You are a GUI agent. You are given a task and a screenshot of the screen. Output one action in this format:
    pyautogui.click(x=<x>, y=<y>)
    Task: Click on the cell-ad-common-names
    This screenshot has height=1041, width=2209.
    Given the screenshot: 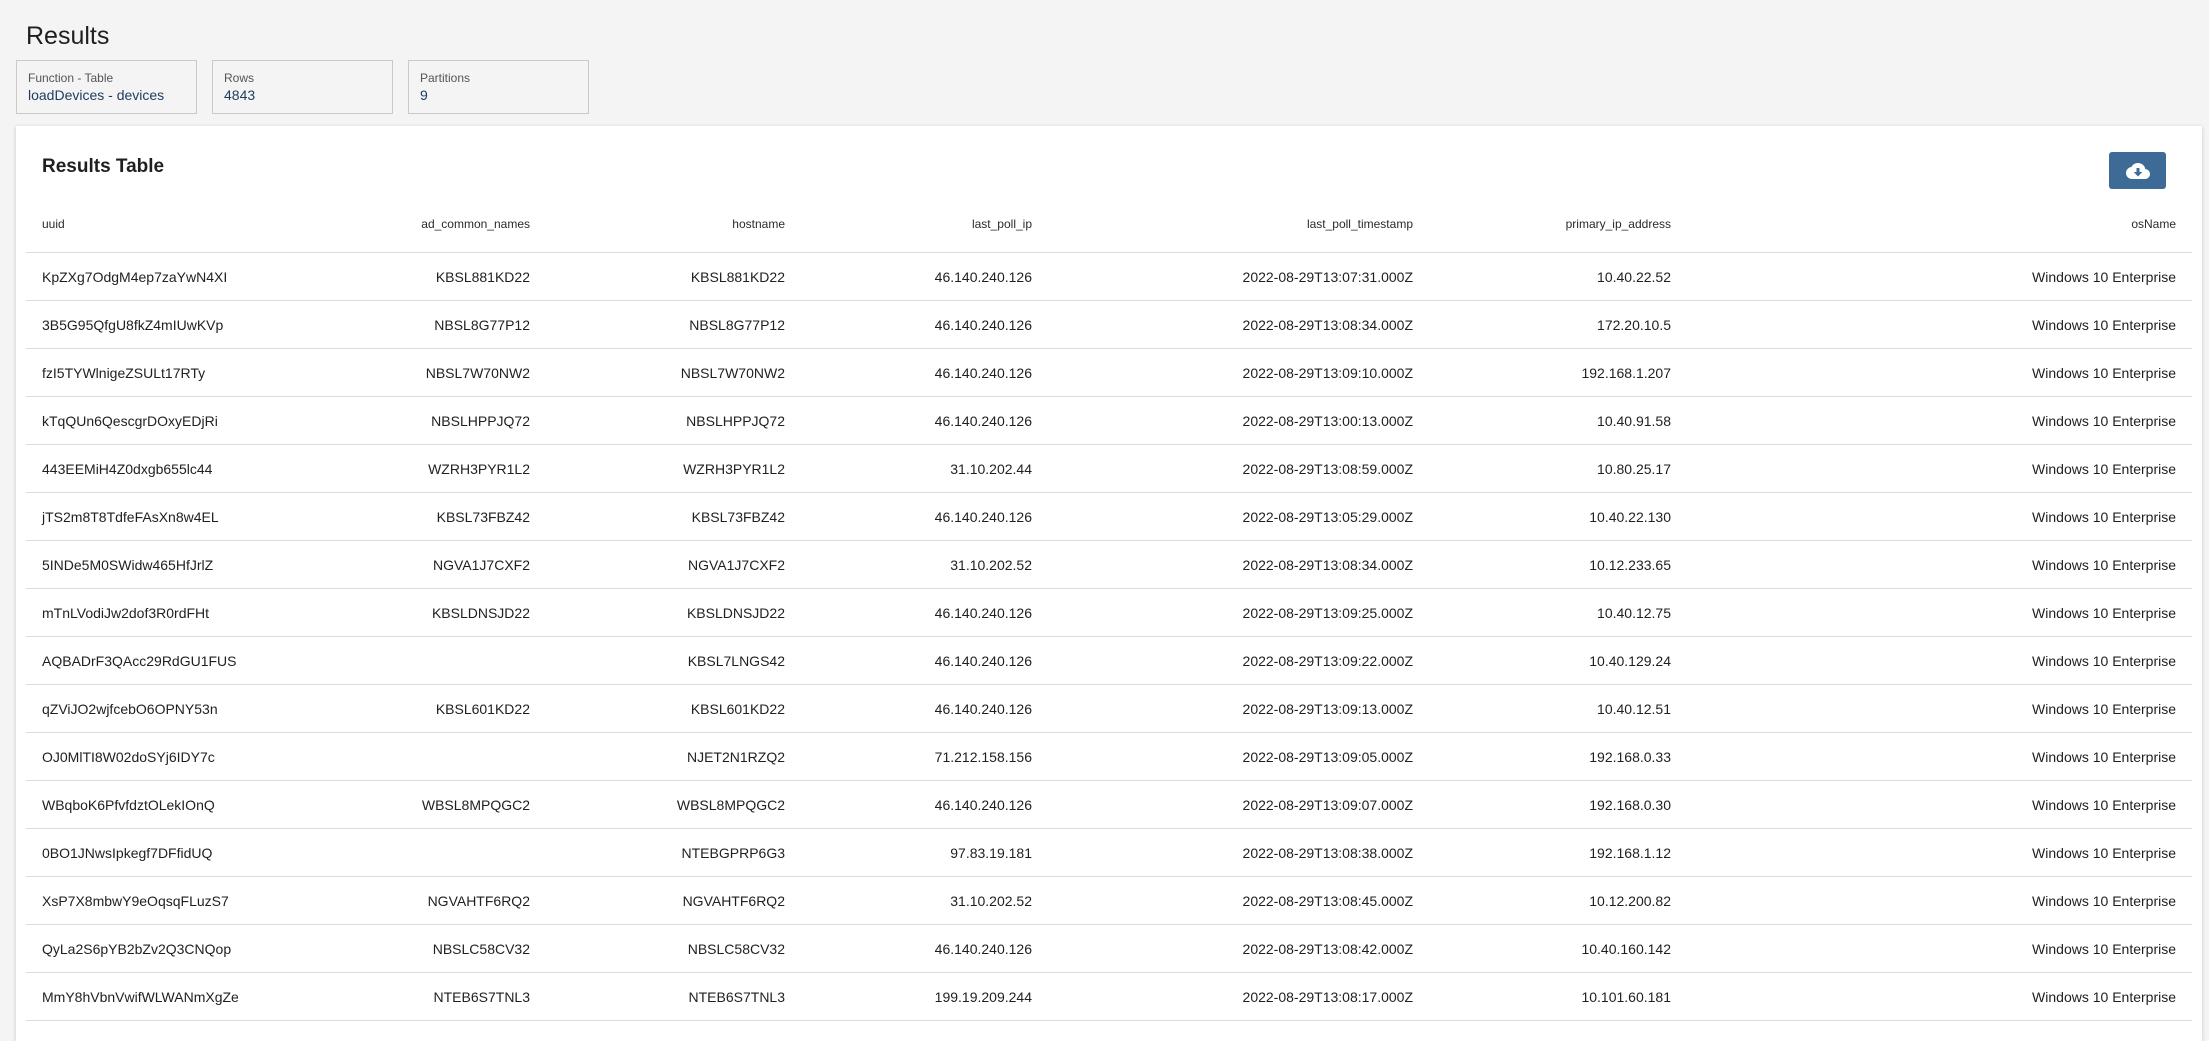 What is the action you would take?
    pyautogui.click(x=419, y=756)
    